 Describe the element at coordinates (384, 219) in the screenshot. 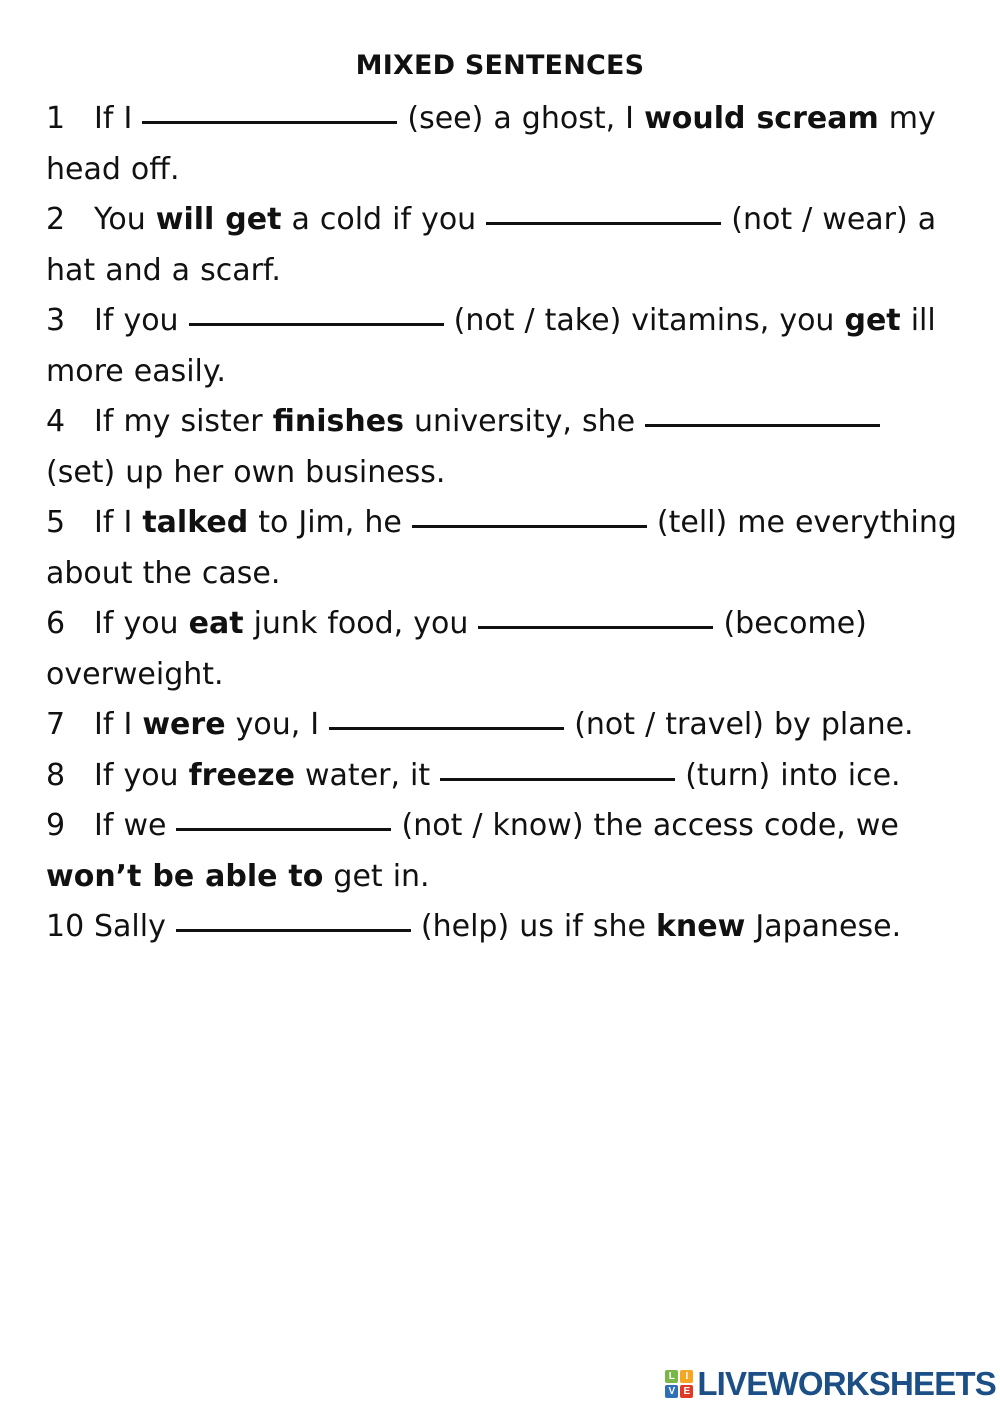

I see `sentence-text: a cold if you` at that location.